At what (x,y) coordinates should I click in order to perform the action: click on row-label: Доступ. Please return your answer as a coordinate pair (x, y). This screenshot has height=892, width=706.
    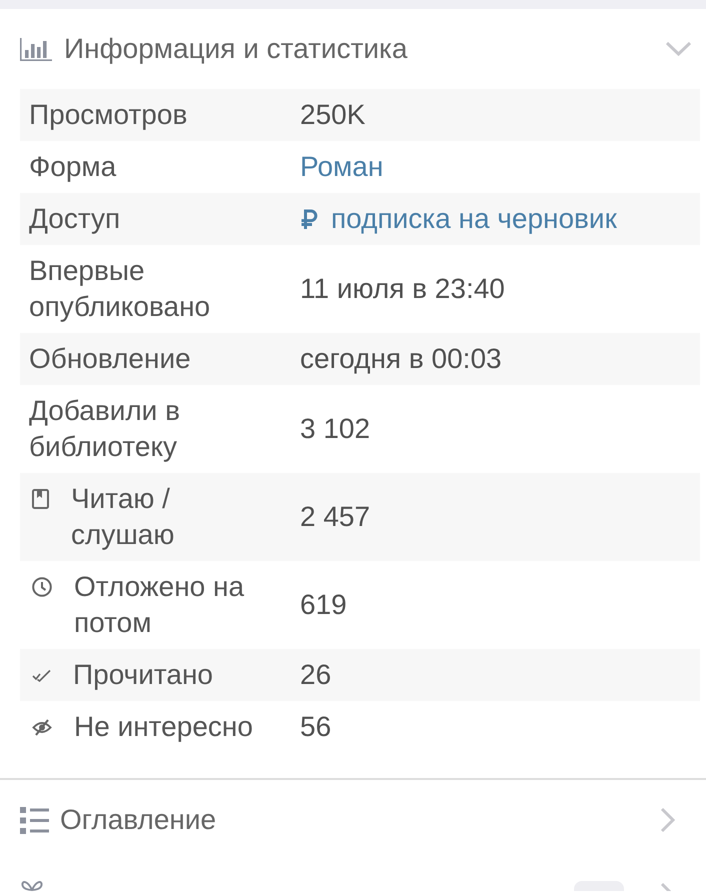
    Looking at the image, I should click on (74, 218).